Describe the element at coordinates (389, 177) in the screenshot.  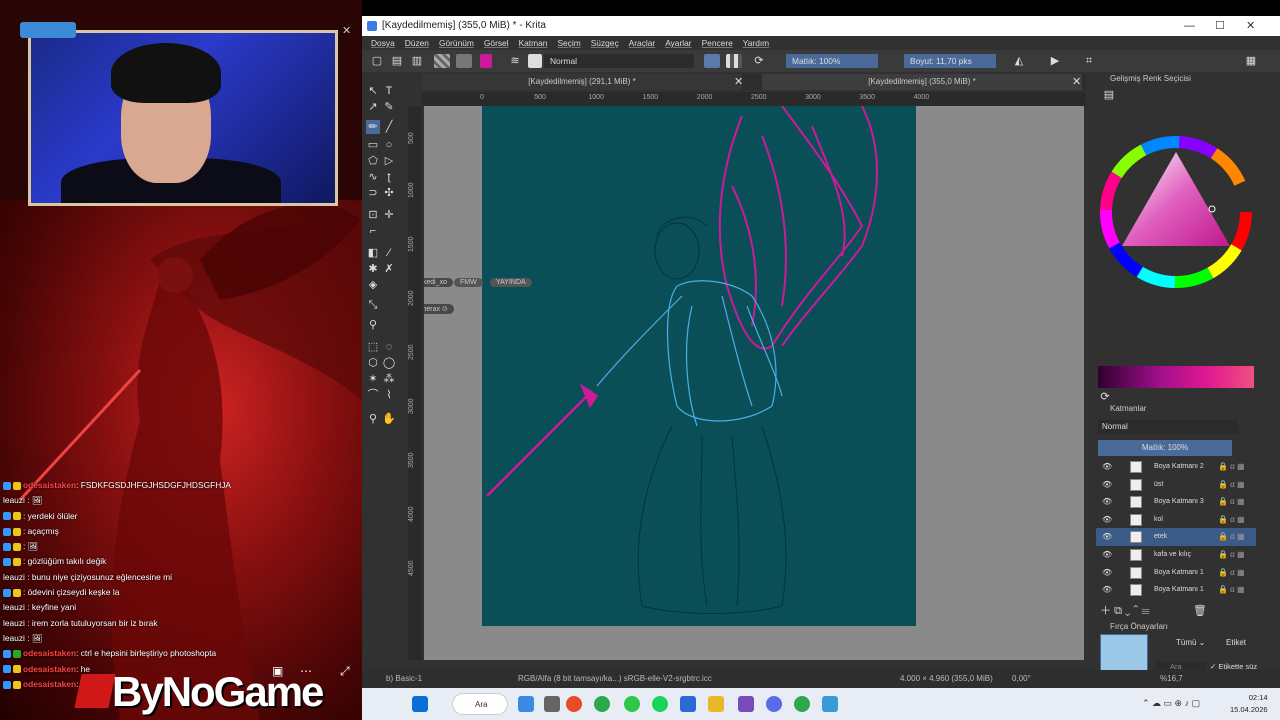
I see `freehand-path-icon: ʈ` at that location.